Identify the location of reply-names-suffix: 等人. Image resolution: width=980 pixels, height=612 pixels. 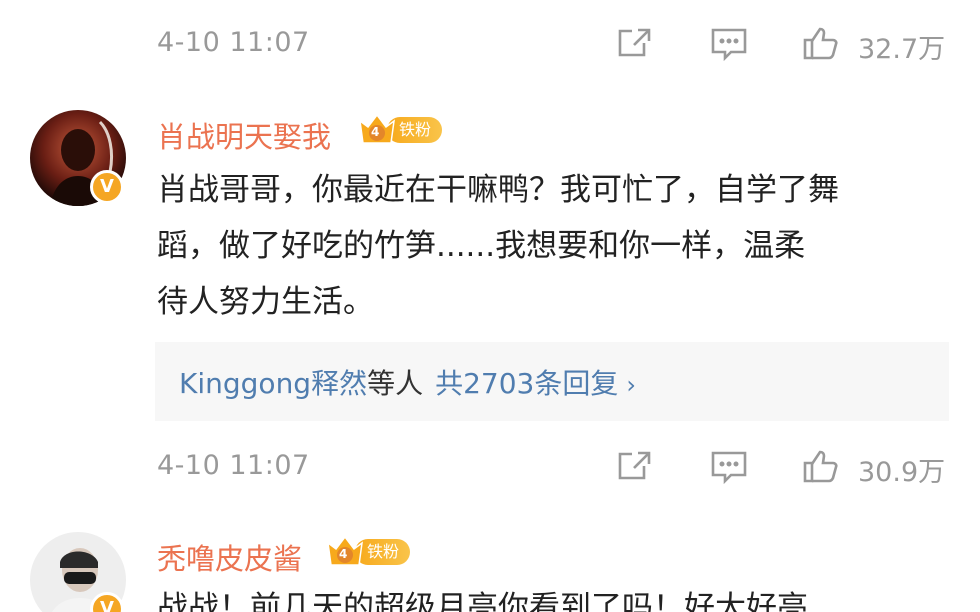
(395, 383).